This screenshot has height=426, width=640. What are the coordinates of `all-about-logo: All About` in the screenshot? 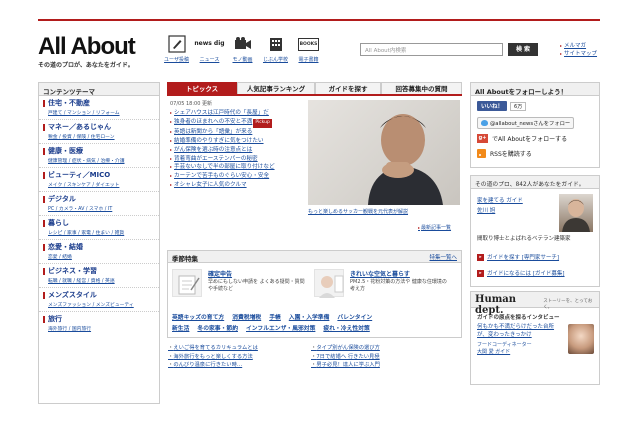 It's located at (87, 47).